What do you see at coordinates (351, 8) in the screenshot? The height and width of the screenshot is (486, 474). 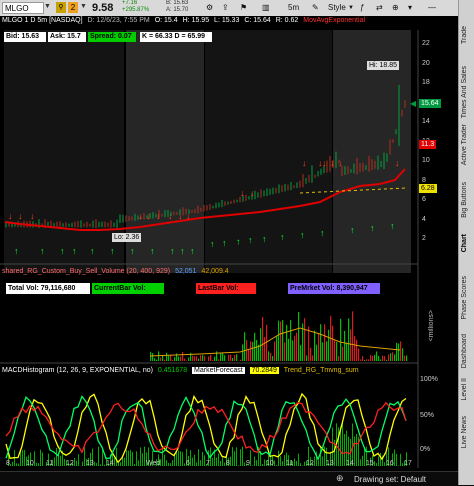 I see `style-dropdown-icon: ▼` at bounding box center [351, 8].